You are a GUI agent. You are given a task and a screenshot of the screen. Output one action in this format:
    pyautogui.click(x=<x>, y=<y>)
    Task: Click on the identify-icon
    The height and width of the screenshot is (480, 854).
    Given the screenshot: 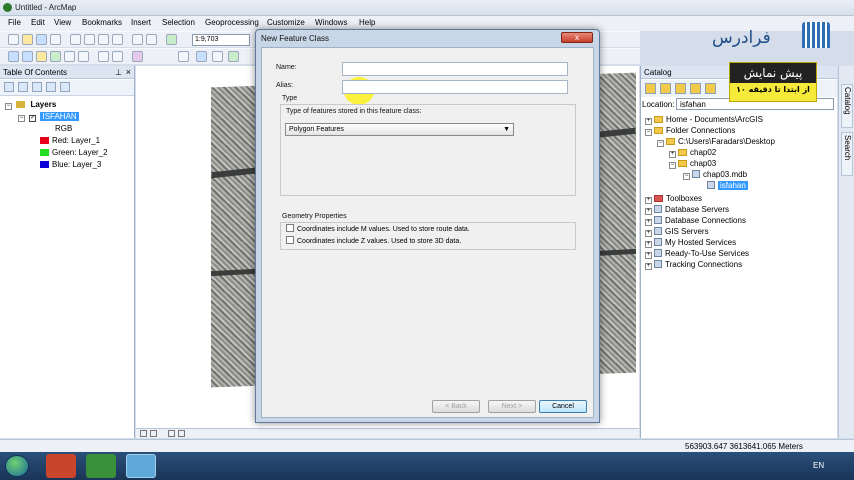 What is the action you would take?
    pyautogui.click(x=201, y=56)
    